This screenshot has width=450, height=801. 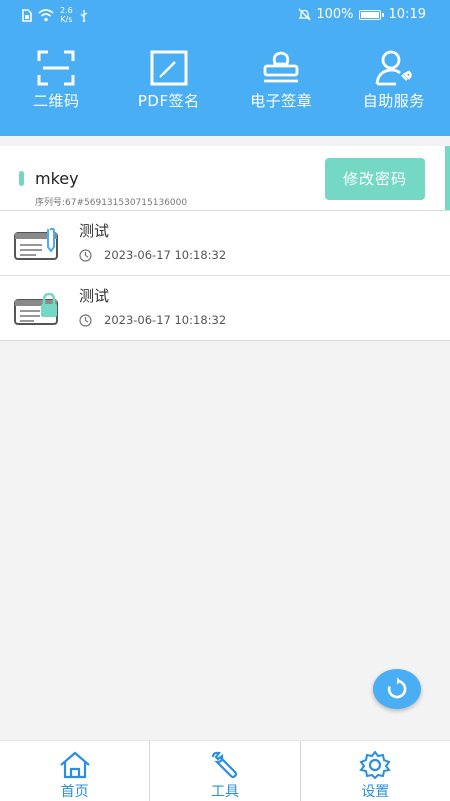 I want to click on self-service-label: 自助服务, so click(x=394, y=100).